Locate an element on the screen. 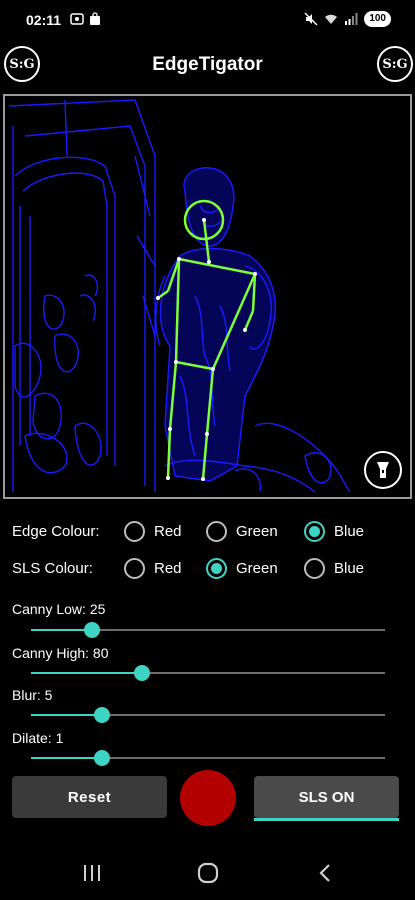  canny-low-slider is located at coordinates (208, 630).